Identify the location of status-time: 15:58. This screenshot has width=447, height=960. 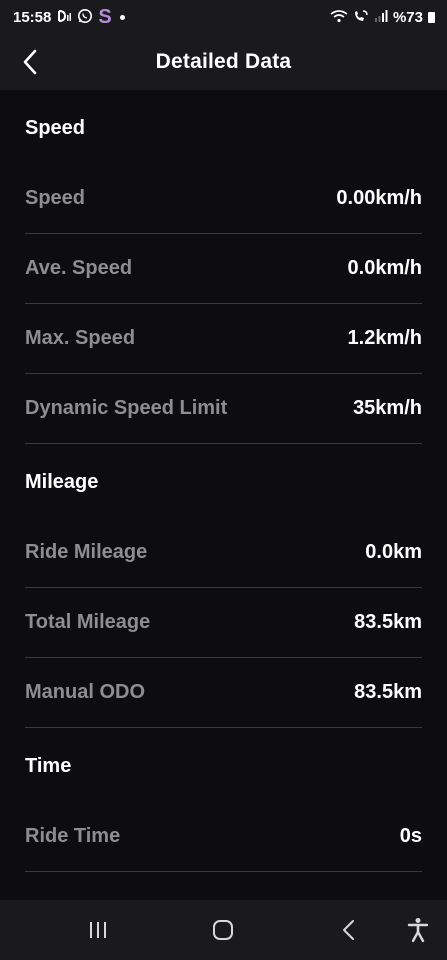
(32, 17).